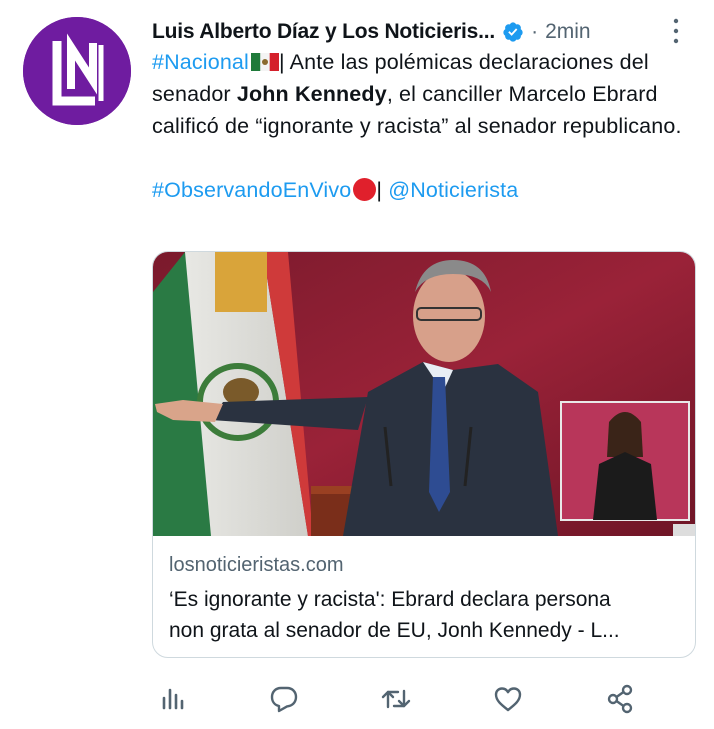  I want to click on retweet-button, so click(396, 699).